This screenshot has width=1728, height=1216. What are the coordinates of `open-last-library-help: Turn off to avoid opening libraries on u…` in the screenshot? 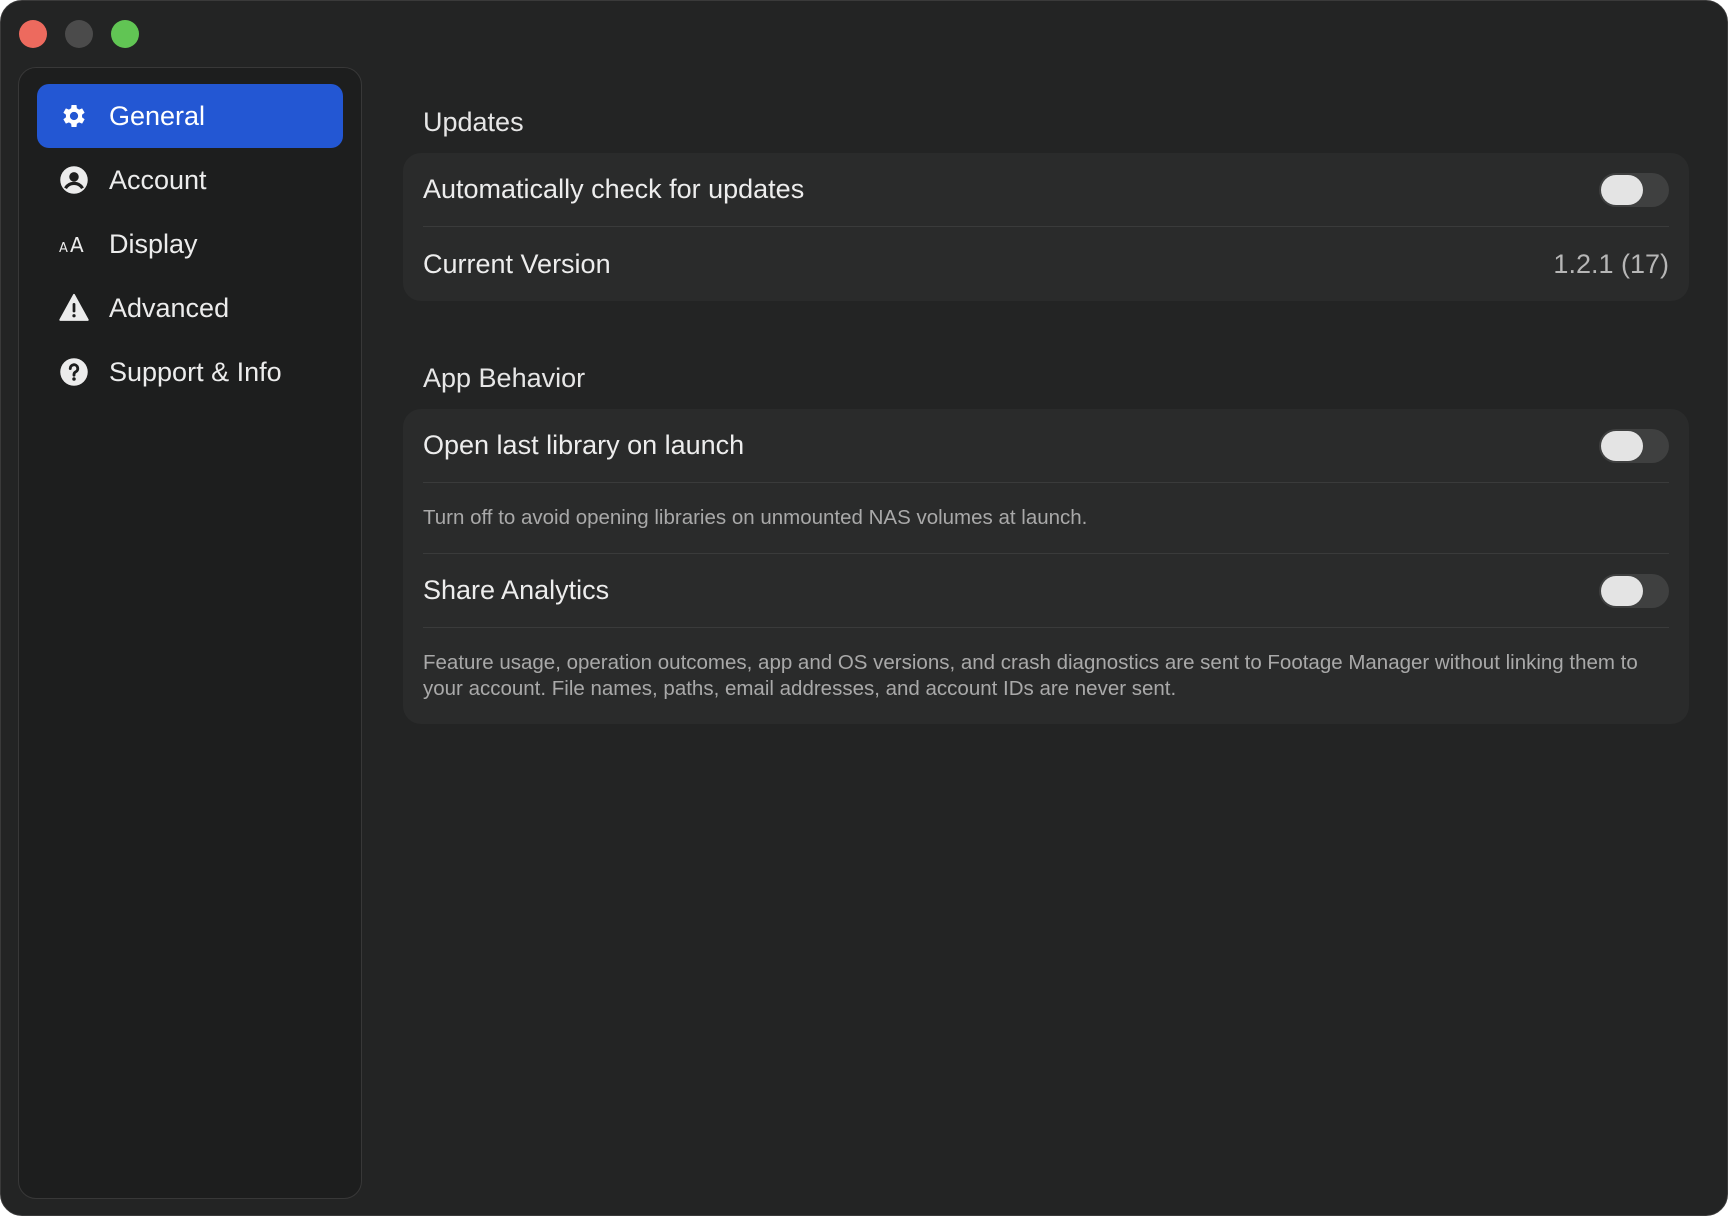 It's located at (1046, 518).